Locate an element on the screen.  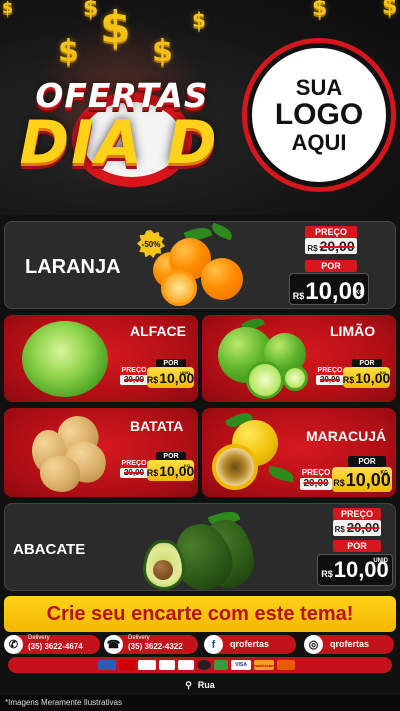
contact-instagram: ◎ qrofertas is located at coordinates (349, 644).